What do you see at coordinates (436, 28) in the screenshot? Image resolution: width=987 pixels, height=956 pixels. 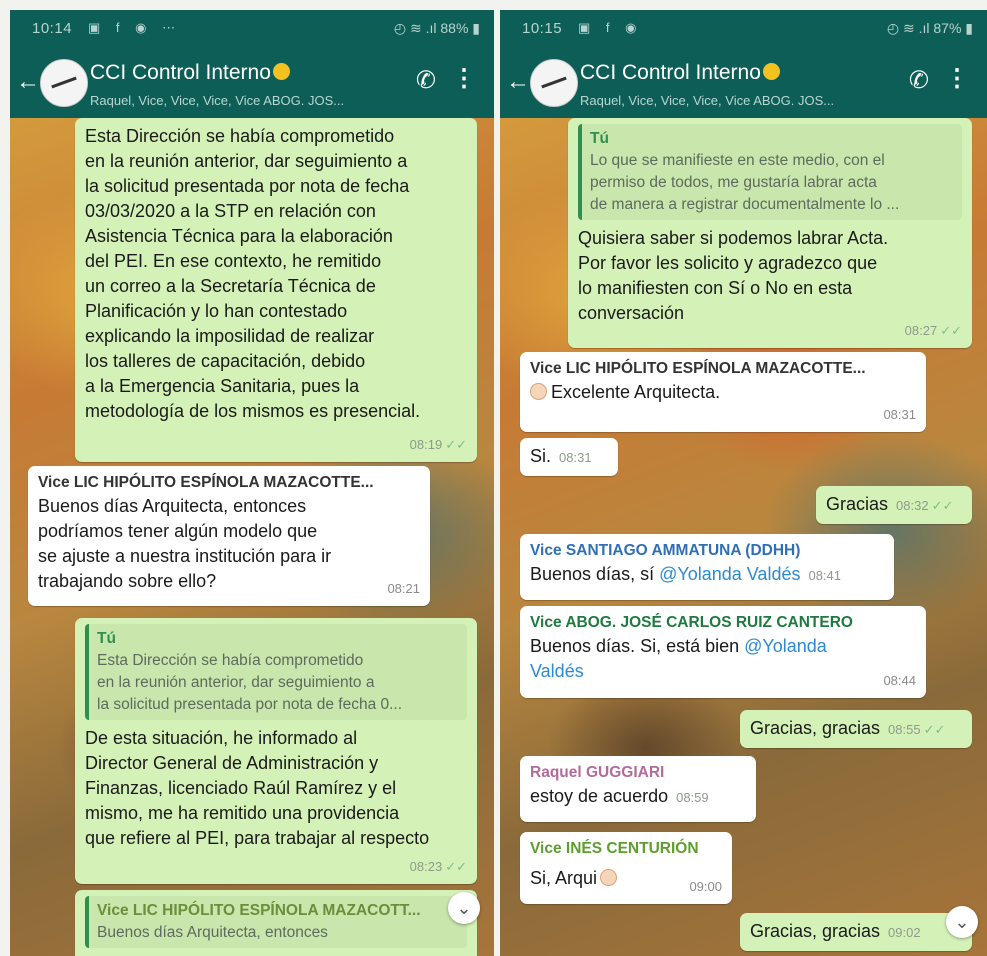 I see `battery-signal-status: ◴ ≋ .ıl 88% ▮` at bounding box center [436, 28].